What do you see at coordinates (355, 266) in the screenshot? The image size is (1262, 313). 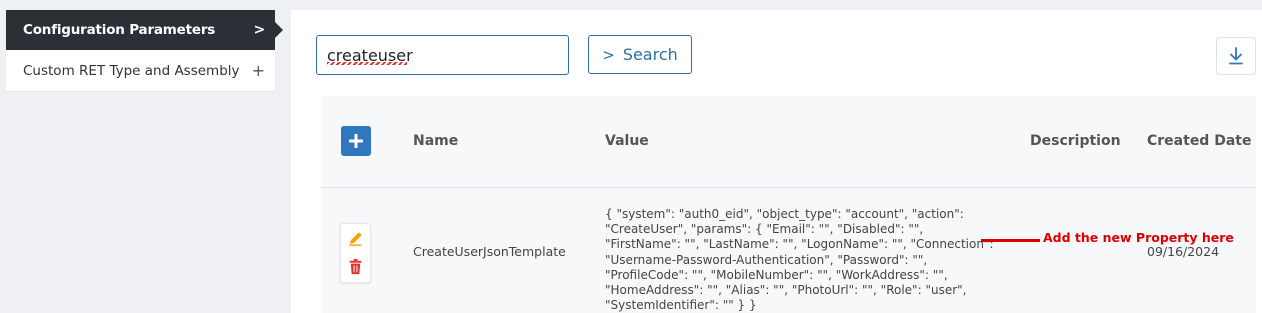 I see `trash-icon` at bounding box center [355, 266].